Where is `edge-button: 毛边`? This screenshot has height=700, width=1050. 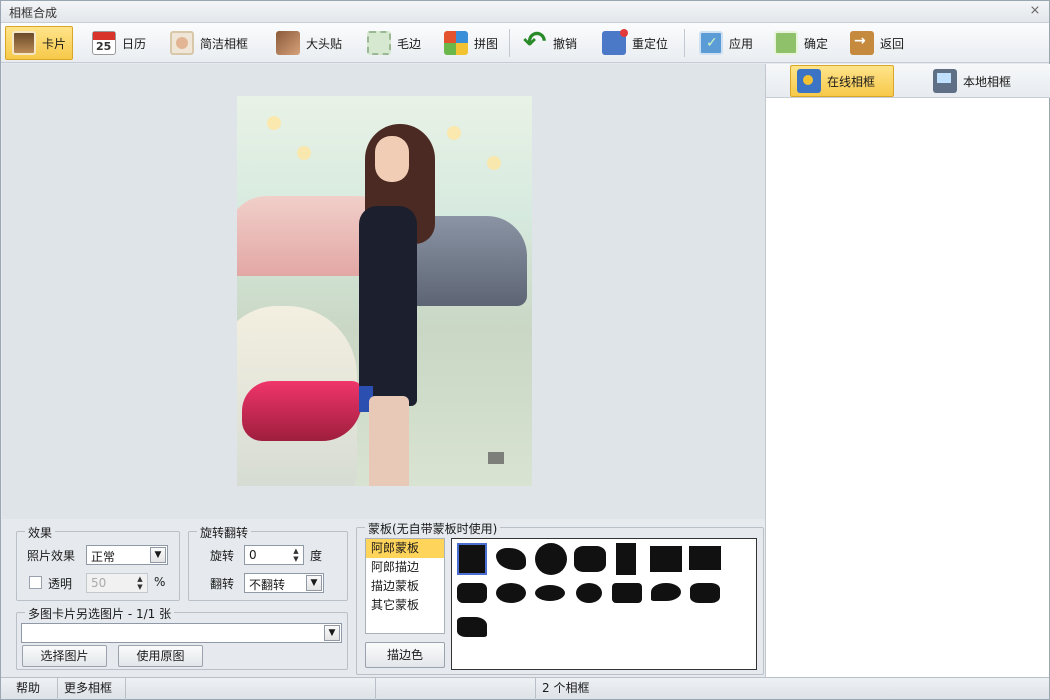 edge-button: 毛边 is located at coordinates (394, 43).